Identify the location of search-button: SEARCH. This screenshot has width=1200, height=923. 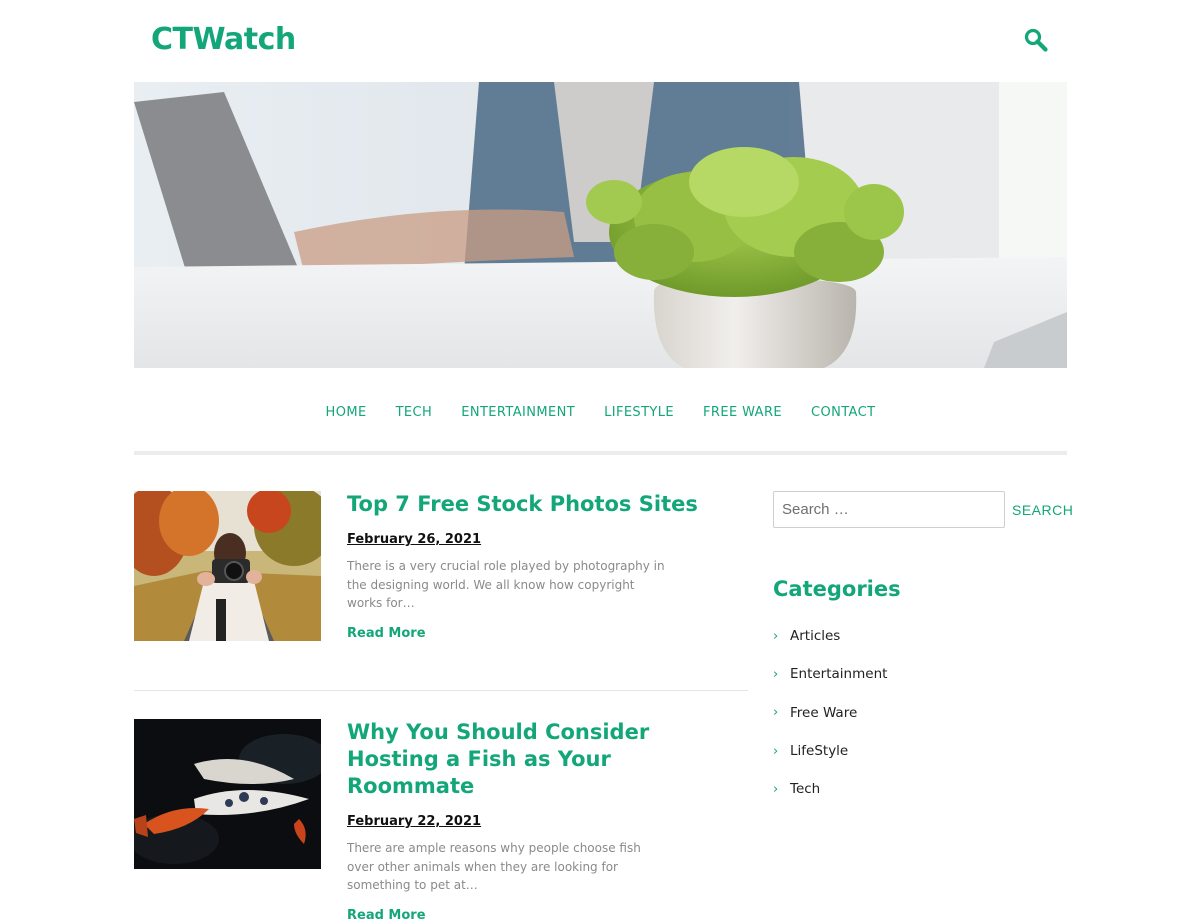
(1042, 509).